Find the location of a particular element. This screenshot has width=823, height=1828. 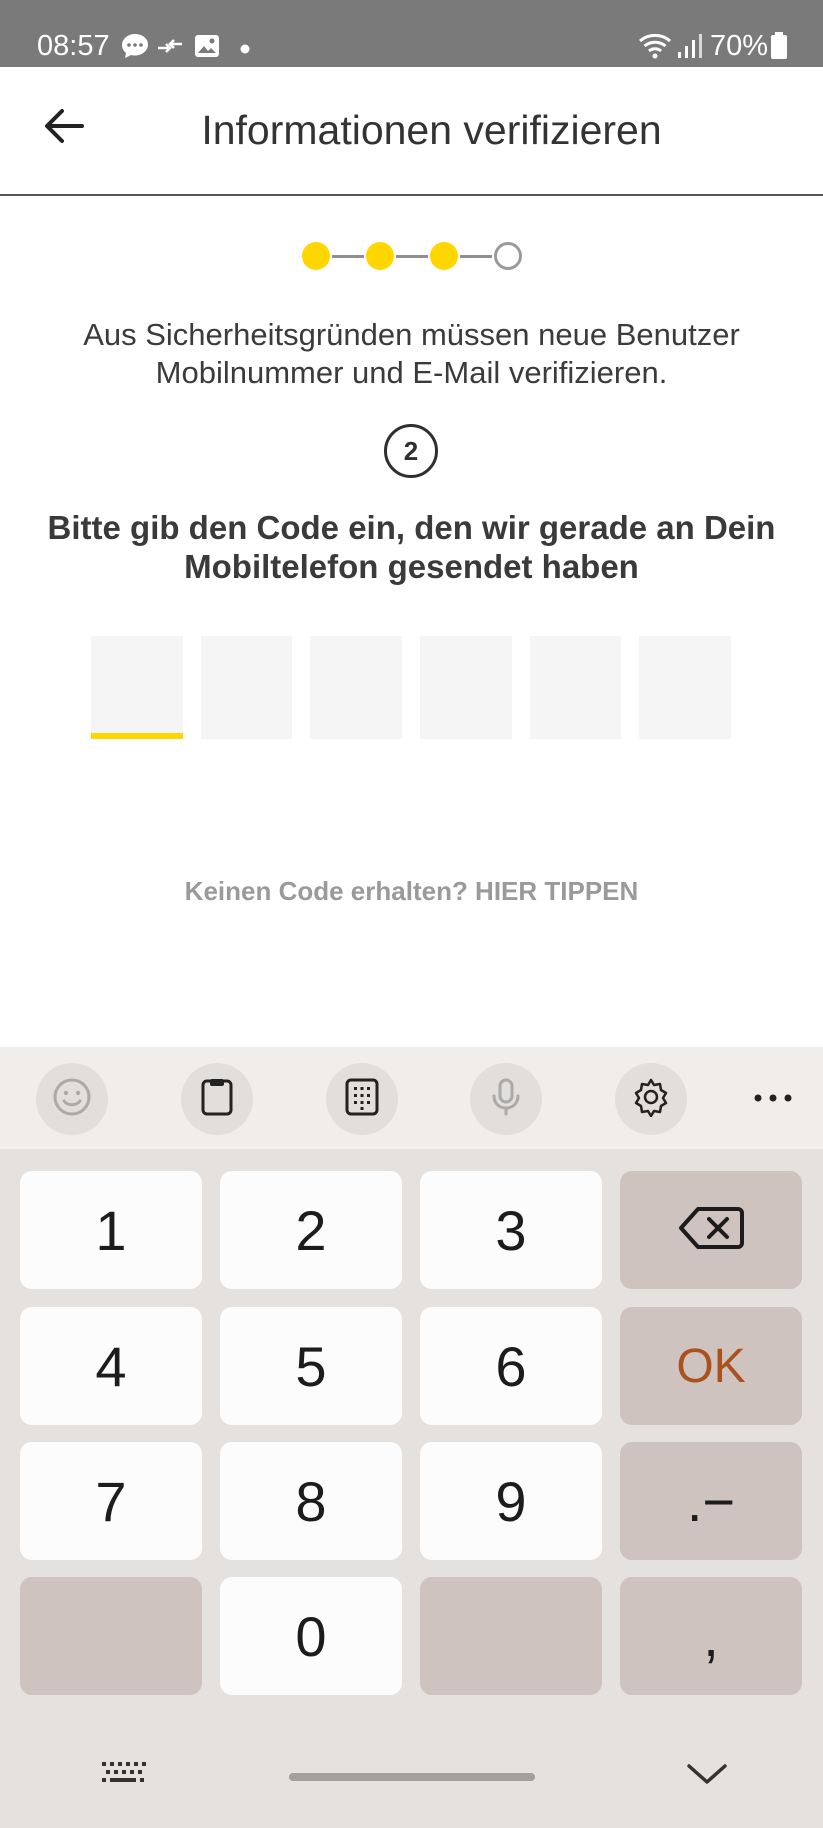

key-9: 9 is located at coordinates (511, 1501).